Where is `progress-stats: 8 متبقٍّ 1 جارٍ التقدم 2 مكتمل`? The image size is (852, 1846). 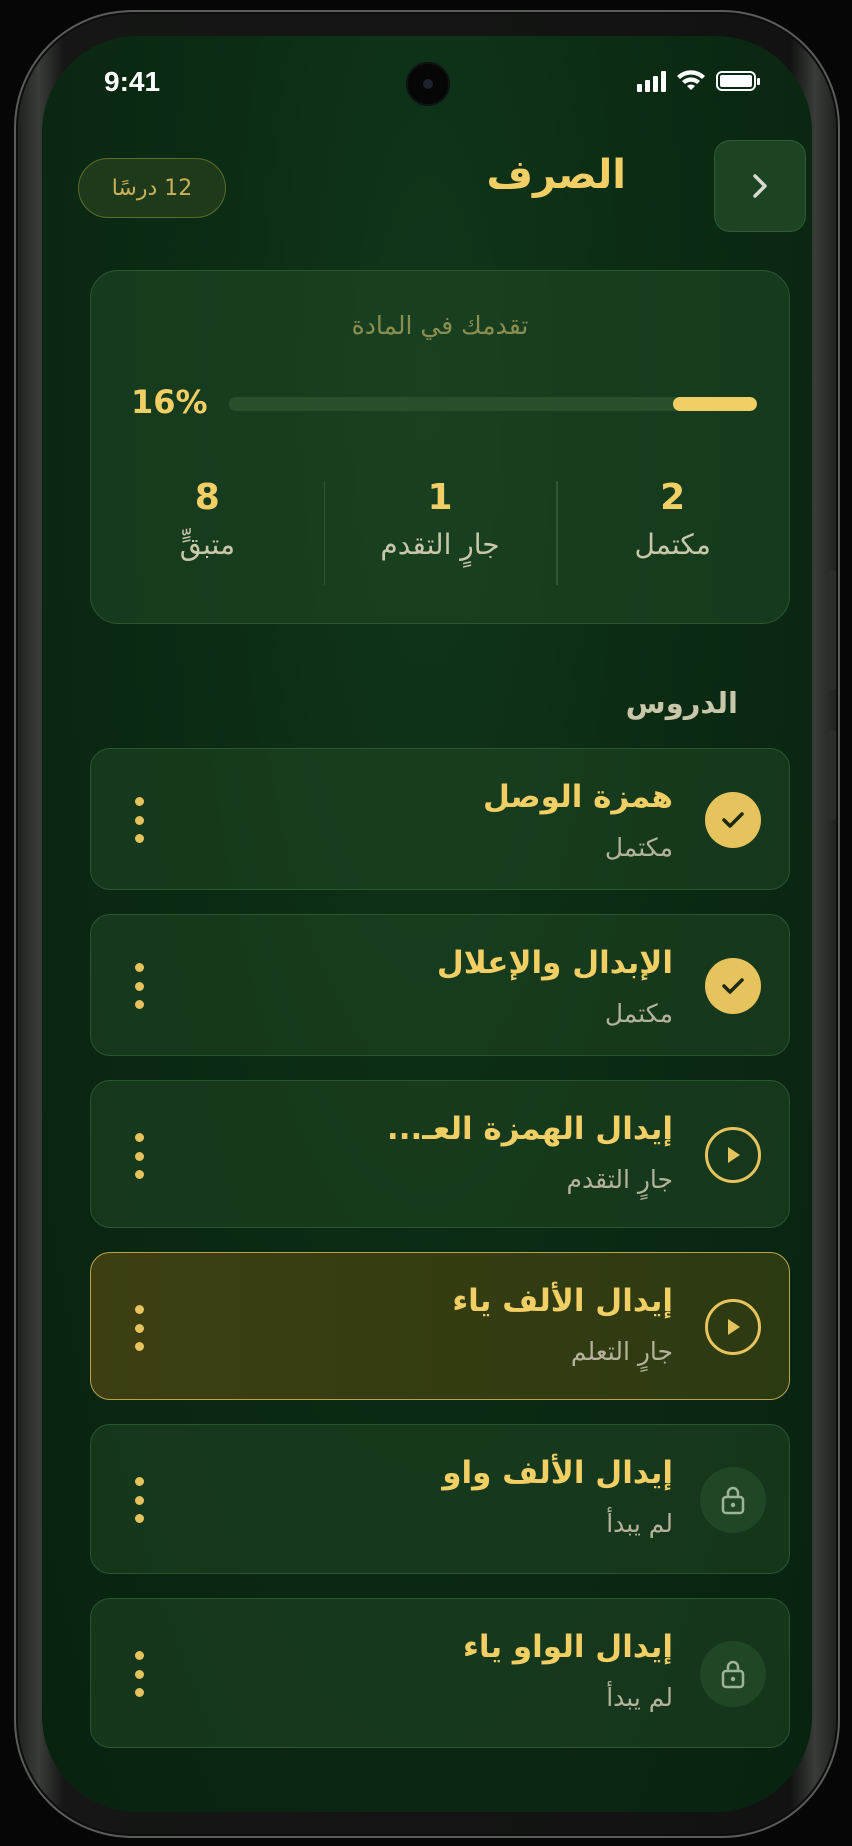 progress-stats: 8 متبقٍّ 1 جارٍ التقدم 2 مكتمل is located at coordinates (440, 532).